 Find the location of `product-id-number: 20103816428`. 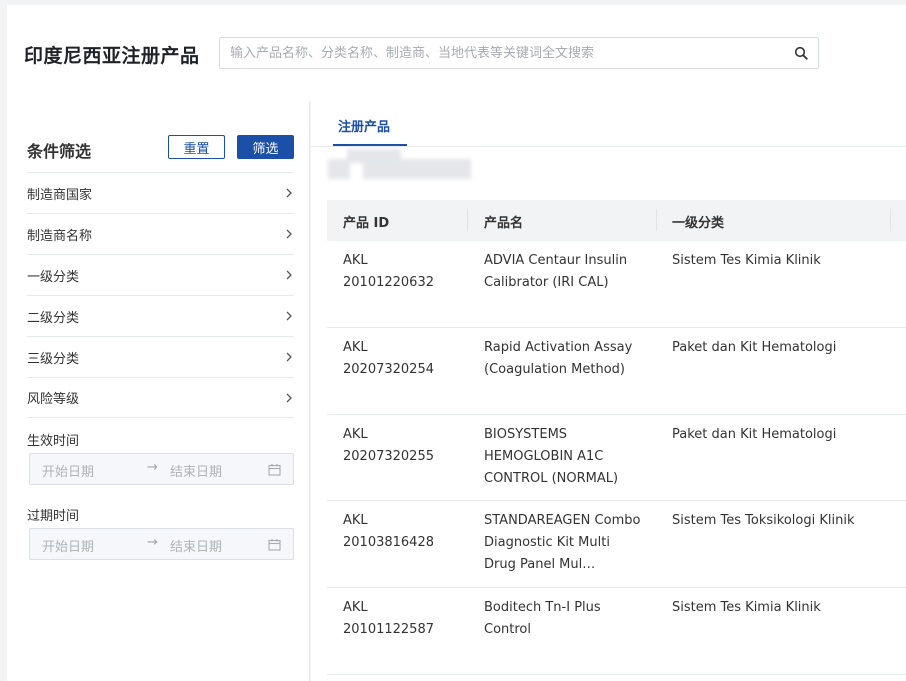

product-id-number: 20103816428 is located at coordinates (388, 542).